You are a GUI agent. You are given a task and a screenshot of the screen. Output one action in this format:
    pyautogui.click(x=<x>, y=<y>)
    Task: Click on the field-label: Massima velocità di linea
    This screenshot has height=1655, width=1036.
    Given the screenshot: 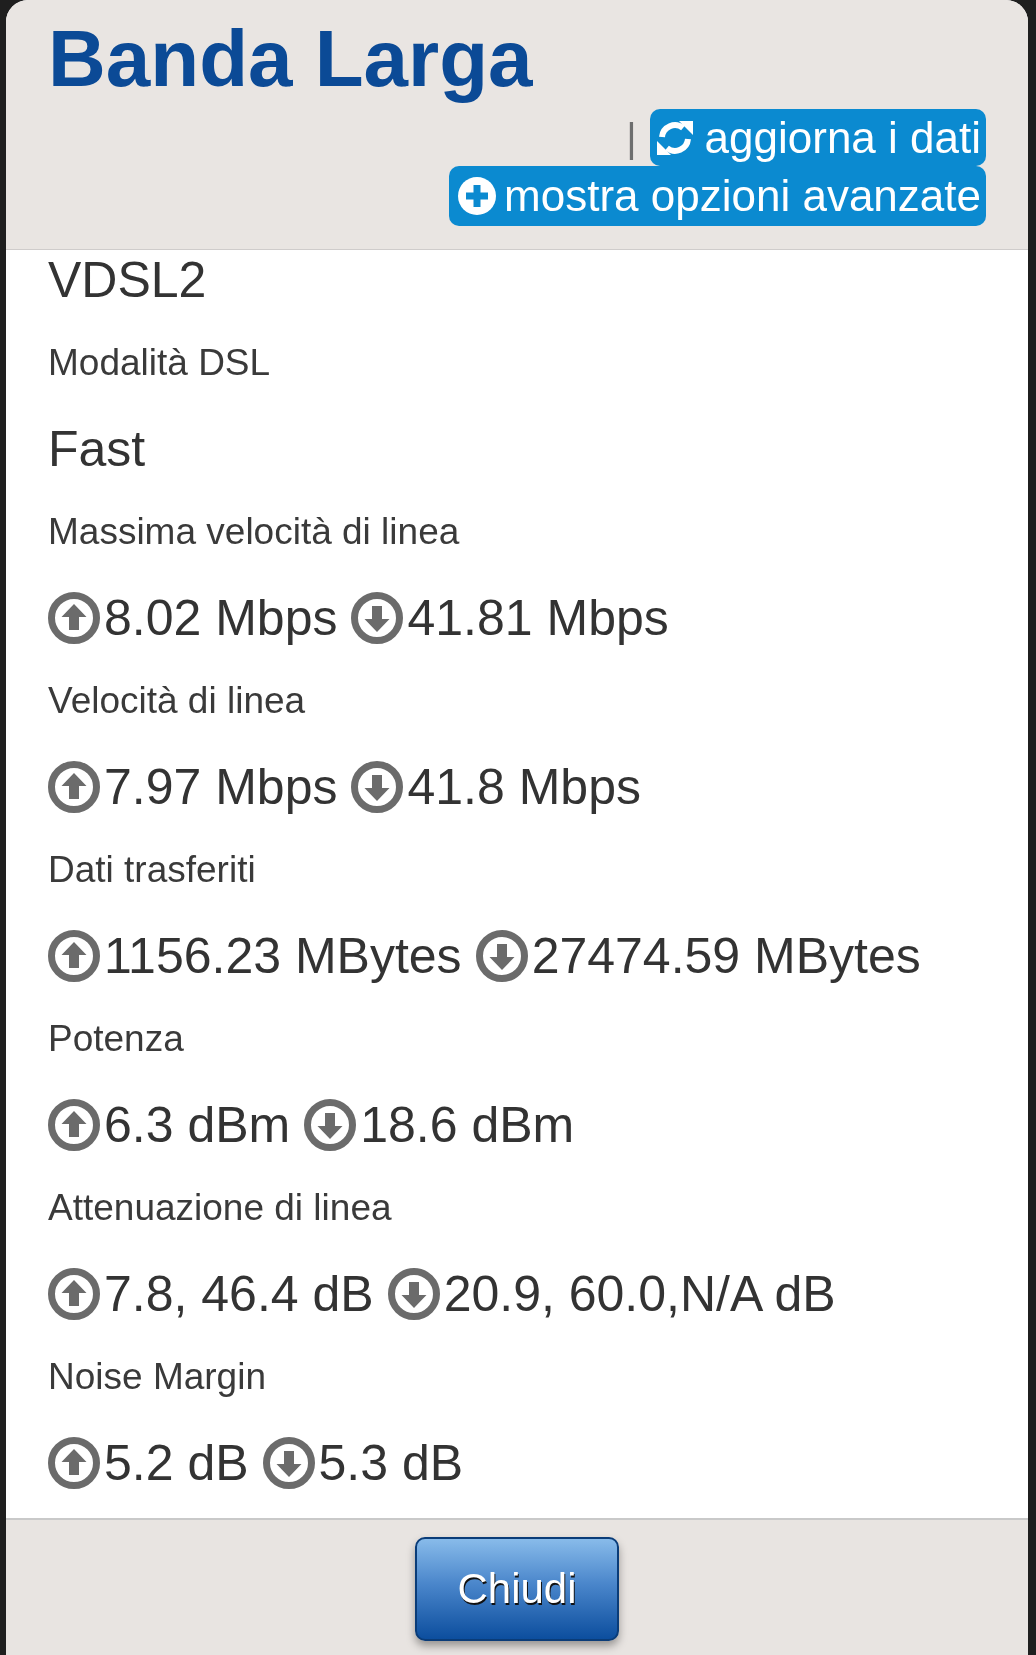 What is the action you would take?
    pyautogui.click(x=254, y=531)
    